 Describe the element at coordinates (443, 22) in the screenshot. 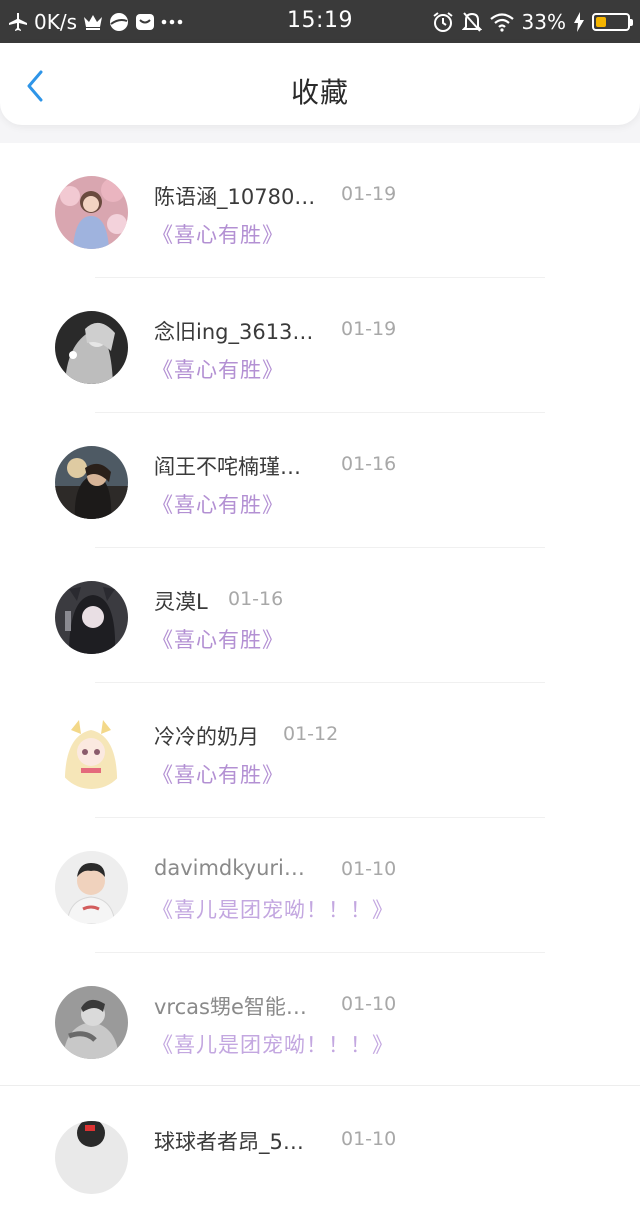

I see `alarm-icon` at that location.